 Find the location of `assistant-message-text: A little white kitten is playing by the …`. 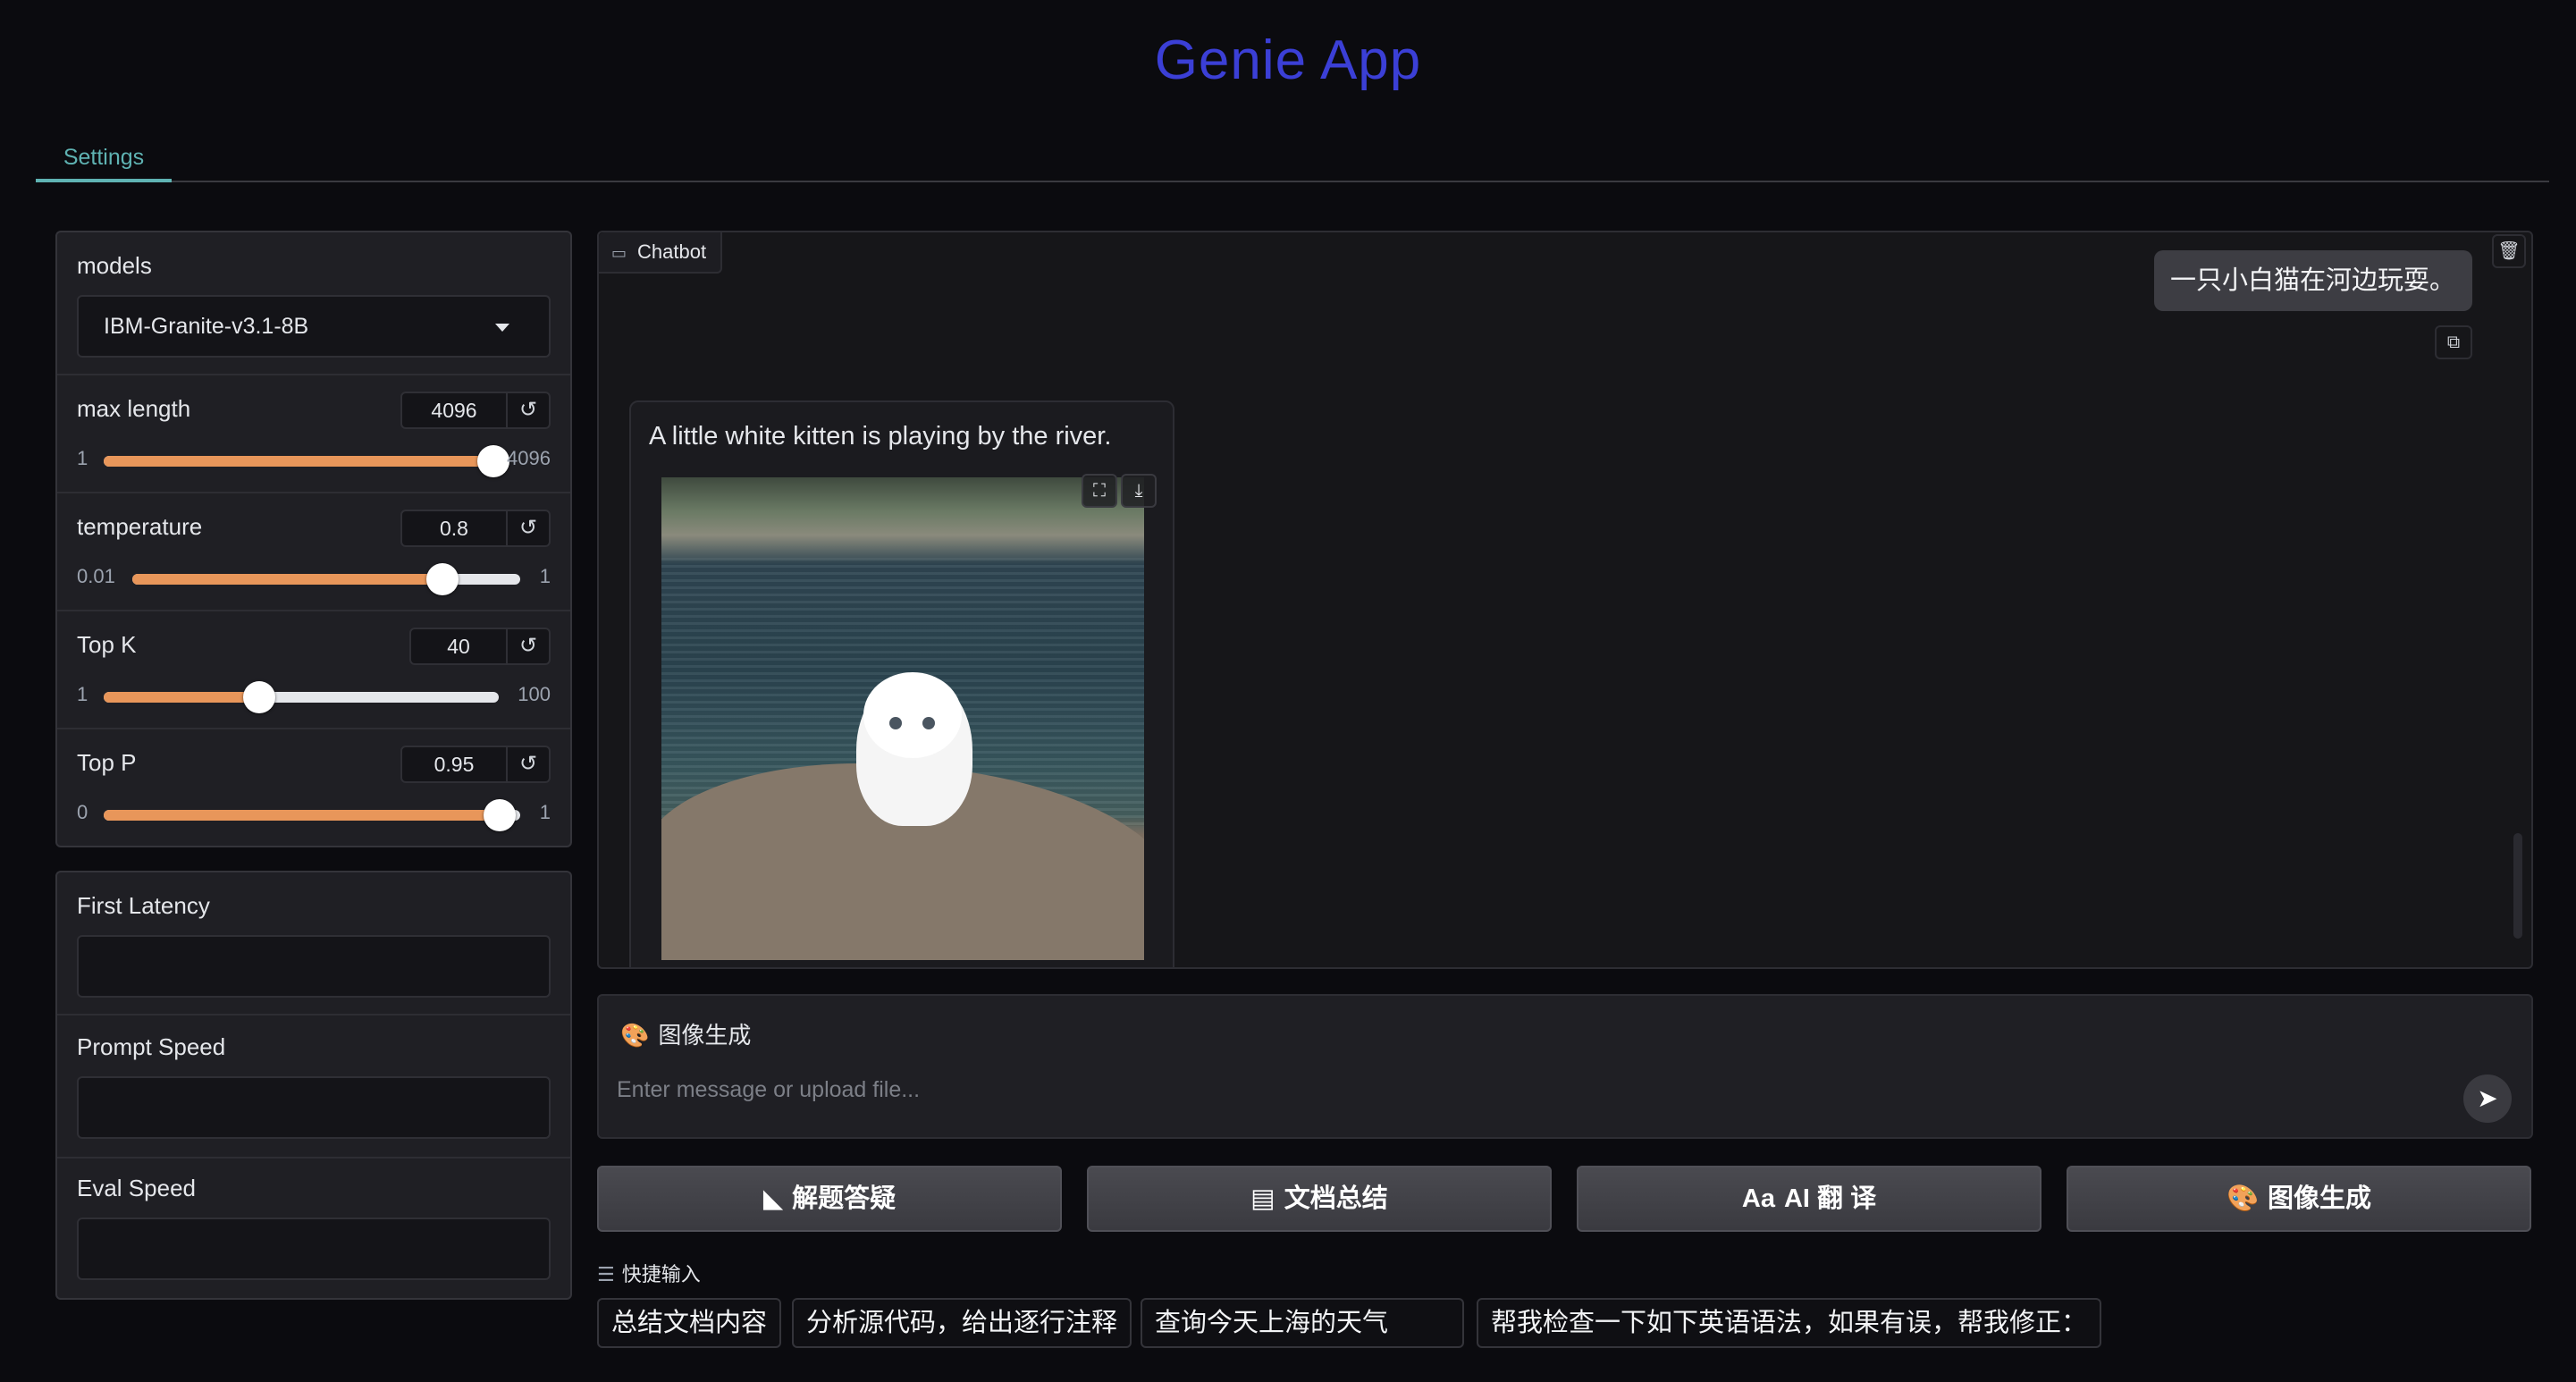

assistant-message-text: A little white kitten is playing by the … is located at coordinates (881, 436).